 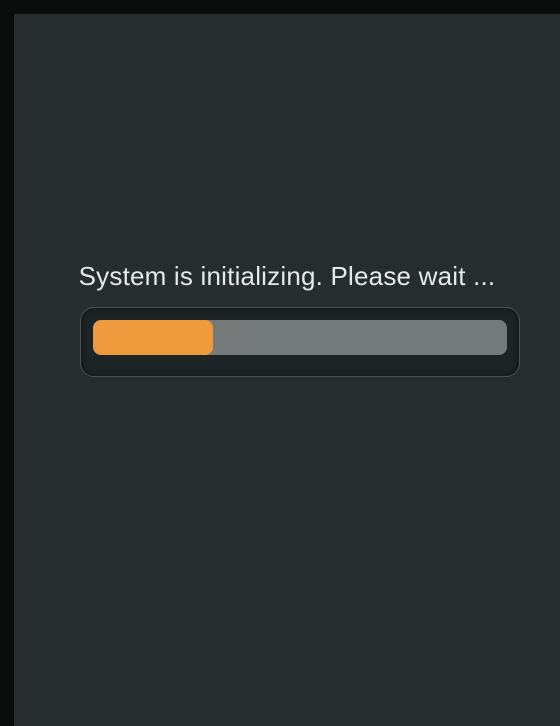 What do you see at coordinates (300, 337) in the screenshot?
I see `progress-bar-track` at bounding box center [300, 337].